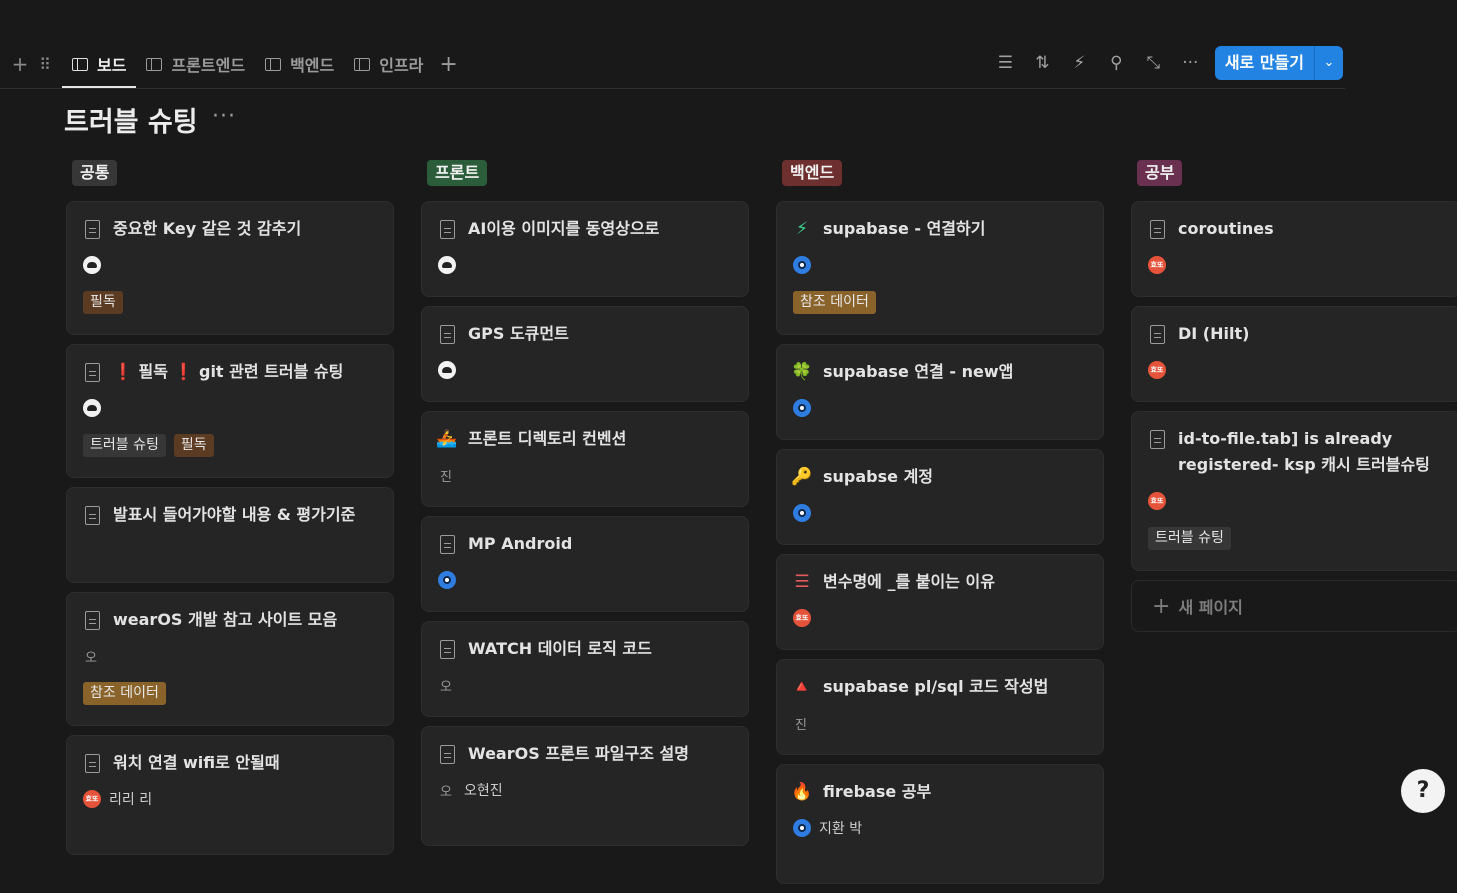  What do you see at coordinates (1160, 173) in the screenshot?
I see `column-tag: 공부` at bounding box center [1160, 173].